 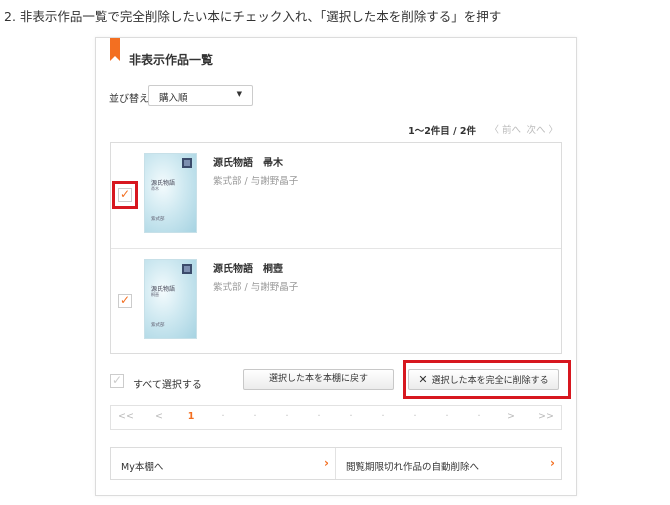 I want to click on cover-subtitle: 帚木, so click(x=155, y=188).